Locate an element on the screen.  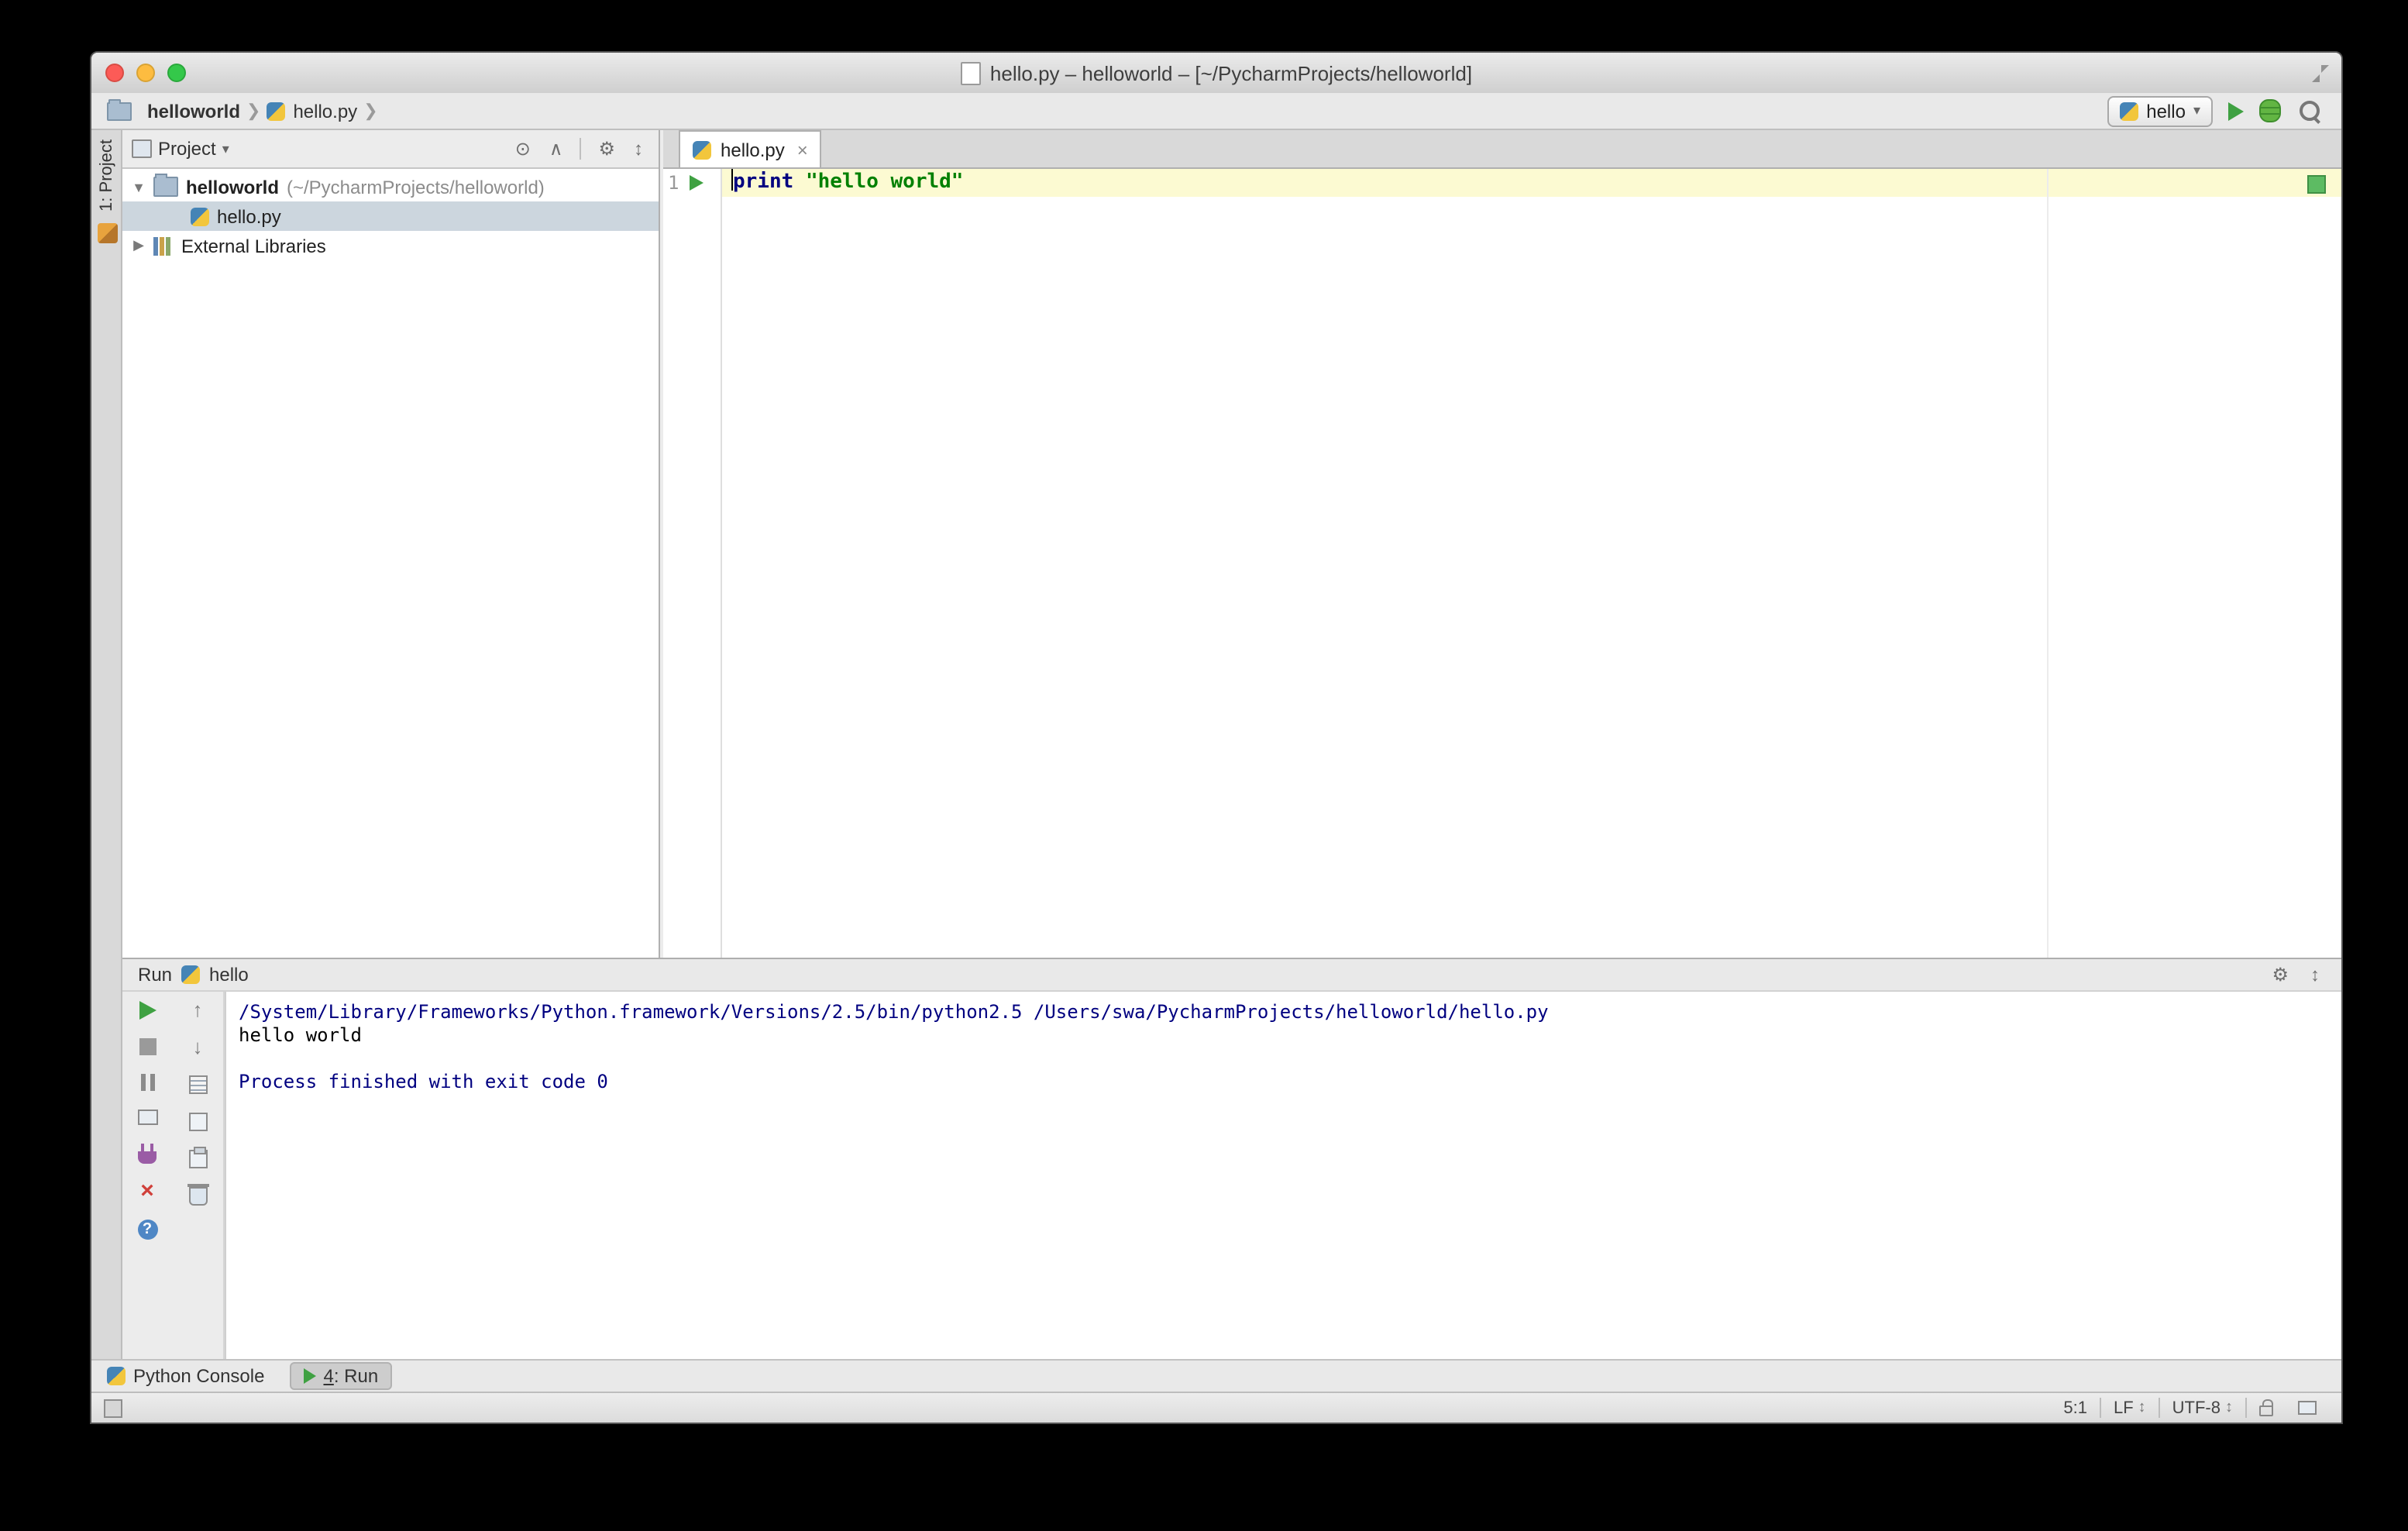
lock-icon is located at coordinates (2266, 1407).